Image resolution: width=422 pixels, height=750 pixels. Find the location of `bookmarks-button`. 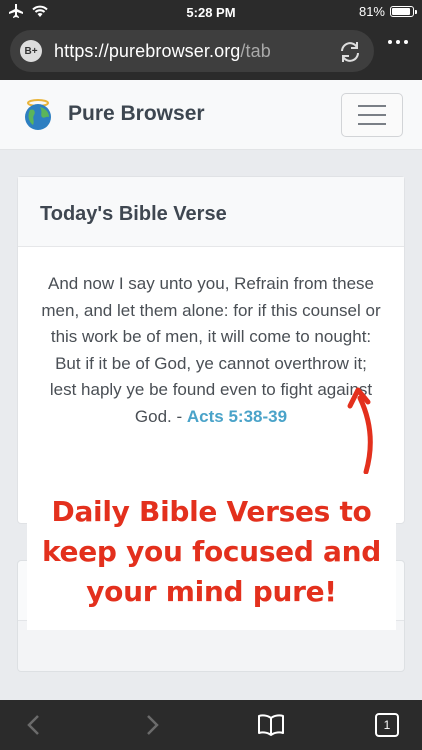

bookmarks-button is located at coordinates (271, 725).